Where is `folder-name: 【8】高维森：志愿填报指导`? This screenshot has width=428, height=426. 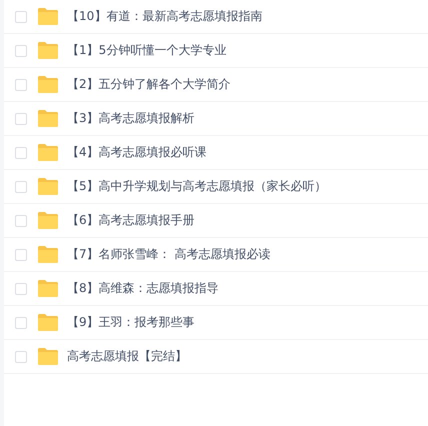 folder-name: 【8】高维森：志愿填报指导 is located at coordinates (143, 288).